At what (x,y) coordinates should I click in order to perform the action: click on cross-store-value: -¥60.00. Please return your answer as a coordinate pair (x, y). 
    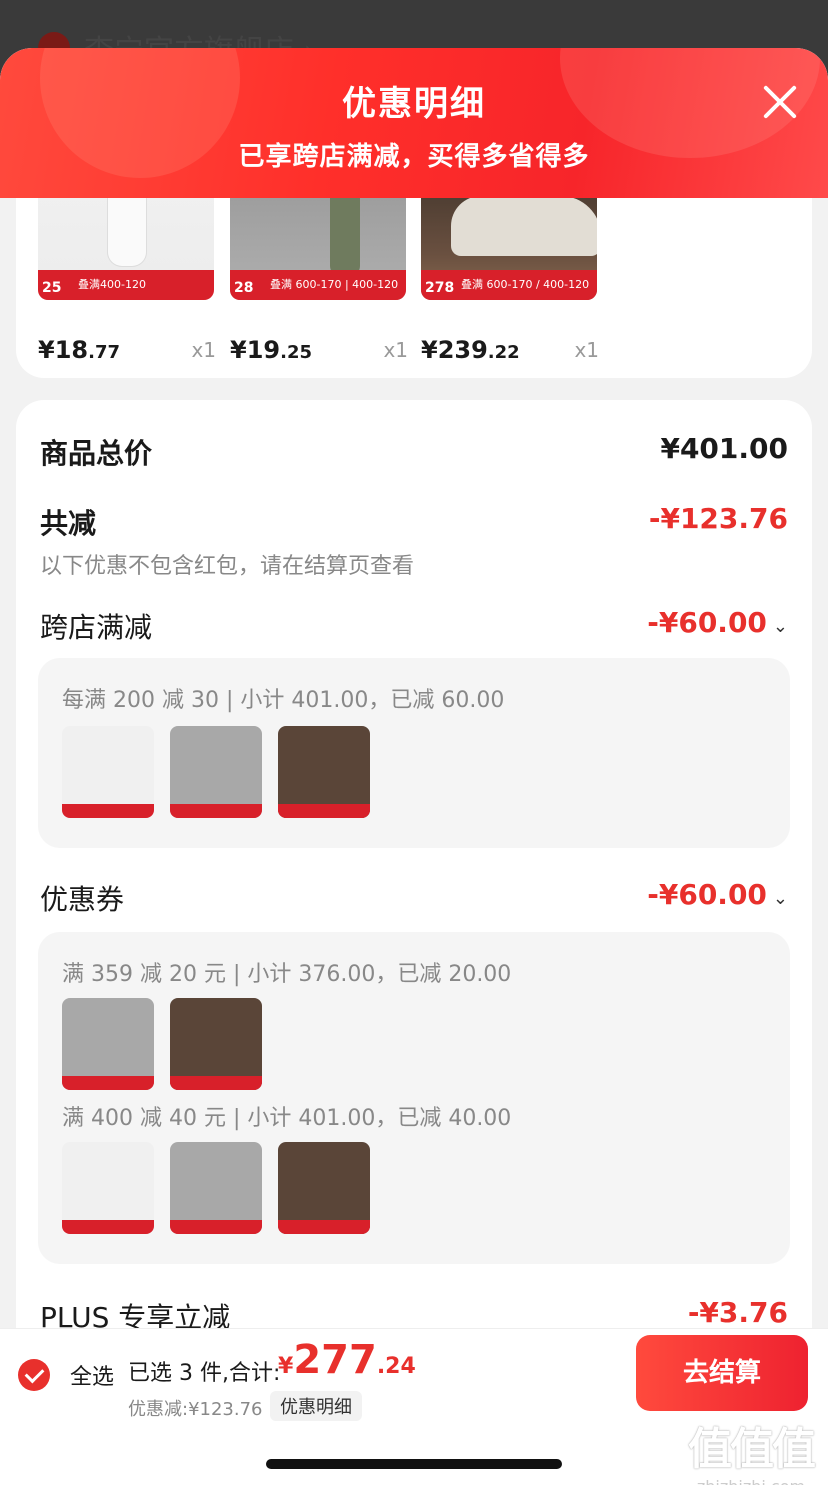
    Looking at the image, I should click on (707, 622).